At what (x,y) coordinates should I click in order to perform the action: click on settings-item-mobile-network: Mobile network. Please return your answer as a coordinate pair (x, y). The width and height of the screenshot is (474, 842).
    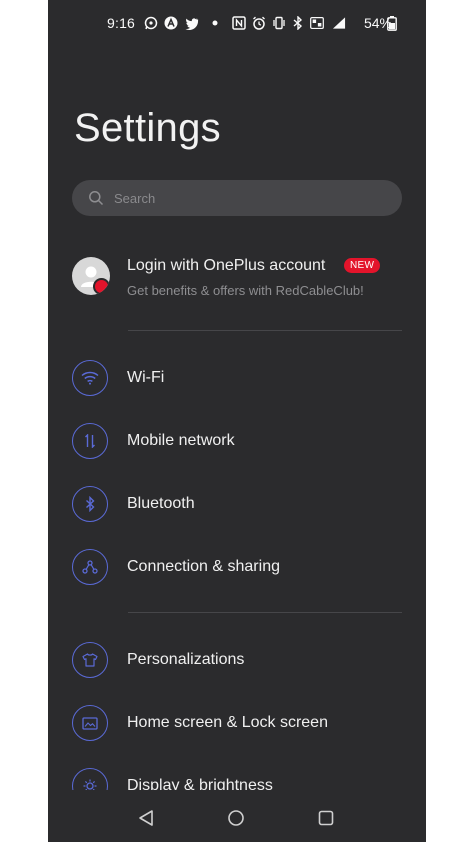
    Looking at the image, I should click on (237, 443).